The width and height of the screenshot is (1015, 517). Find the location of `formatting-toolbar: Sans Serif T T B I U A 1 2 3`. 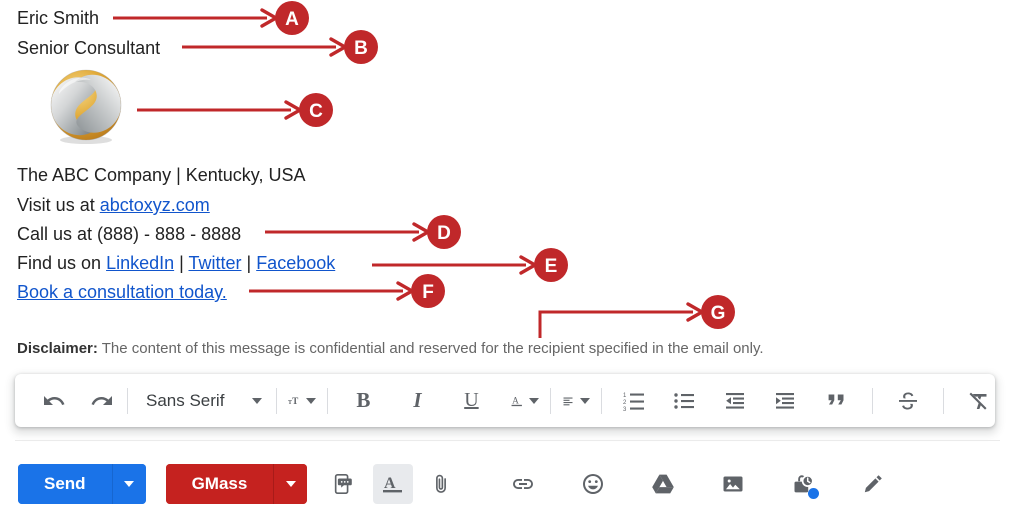

formatting-toolbar: Sans Serif T T B I U A 1 2 3 is located at coordinates (505, 400).